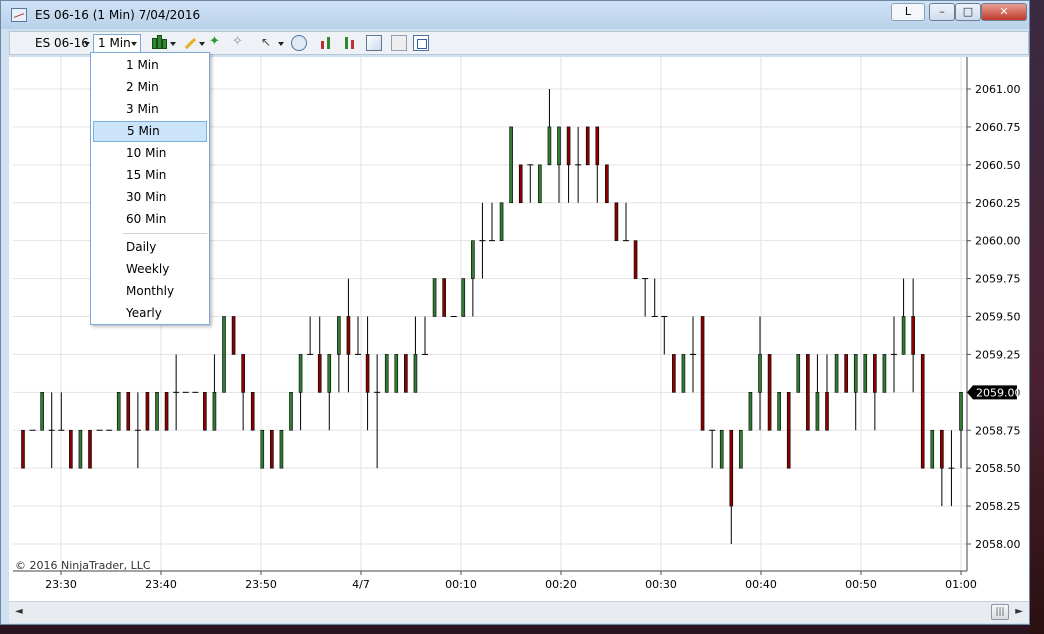 Image resolution: width=1044 pixels, height=634 pixels. Describe the element at coordinates (399, 43) in the screenshot. I see `data-box-icon` at that location.